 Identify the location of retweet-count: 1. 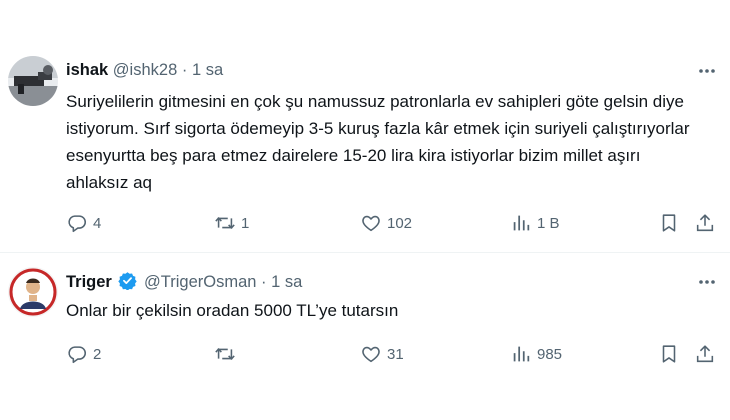
(245, 223).